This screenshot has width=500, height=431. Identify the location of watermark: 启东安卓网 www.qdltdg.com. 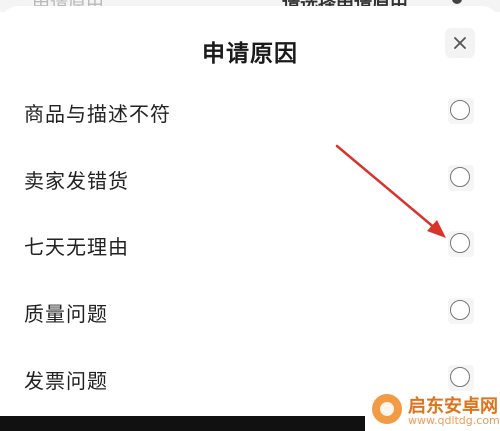
(434, 409).